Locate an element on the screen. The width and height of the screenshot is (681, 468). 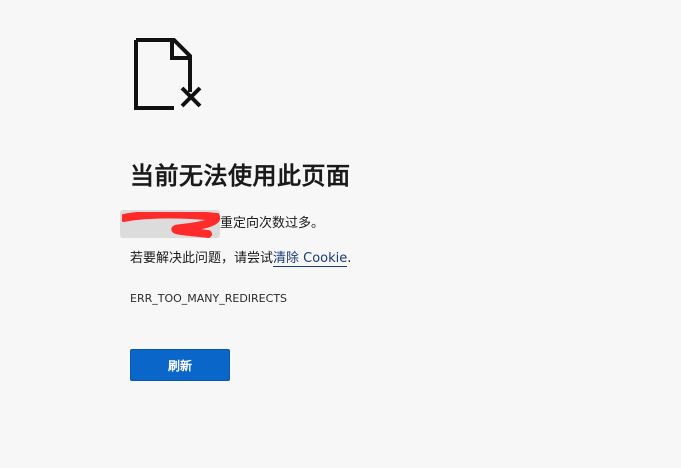
suggestion-prefix: 若要解决此问题，请尝试 is located at coordinates (202, 258).